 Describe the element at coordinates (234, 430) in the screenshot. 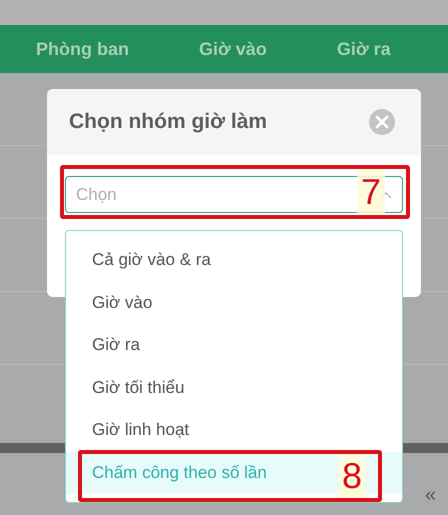

I see `dropdown-option: Giờ linh hoạt` at that location.